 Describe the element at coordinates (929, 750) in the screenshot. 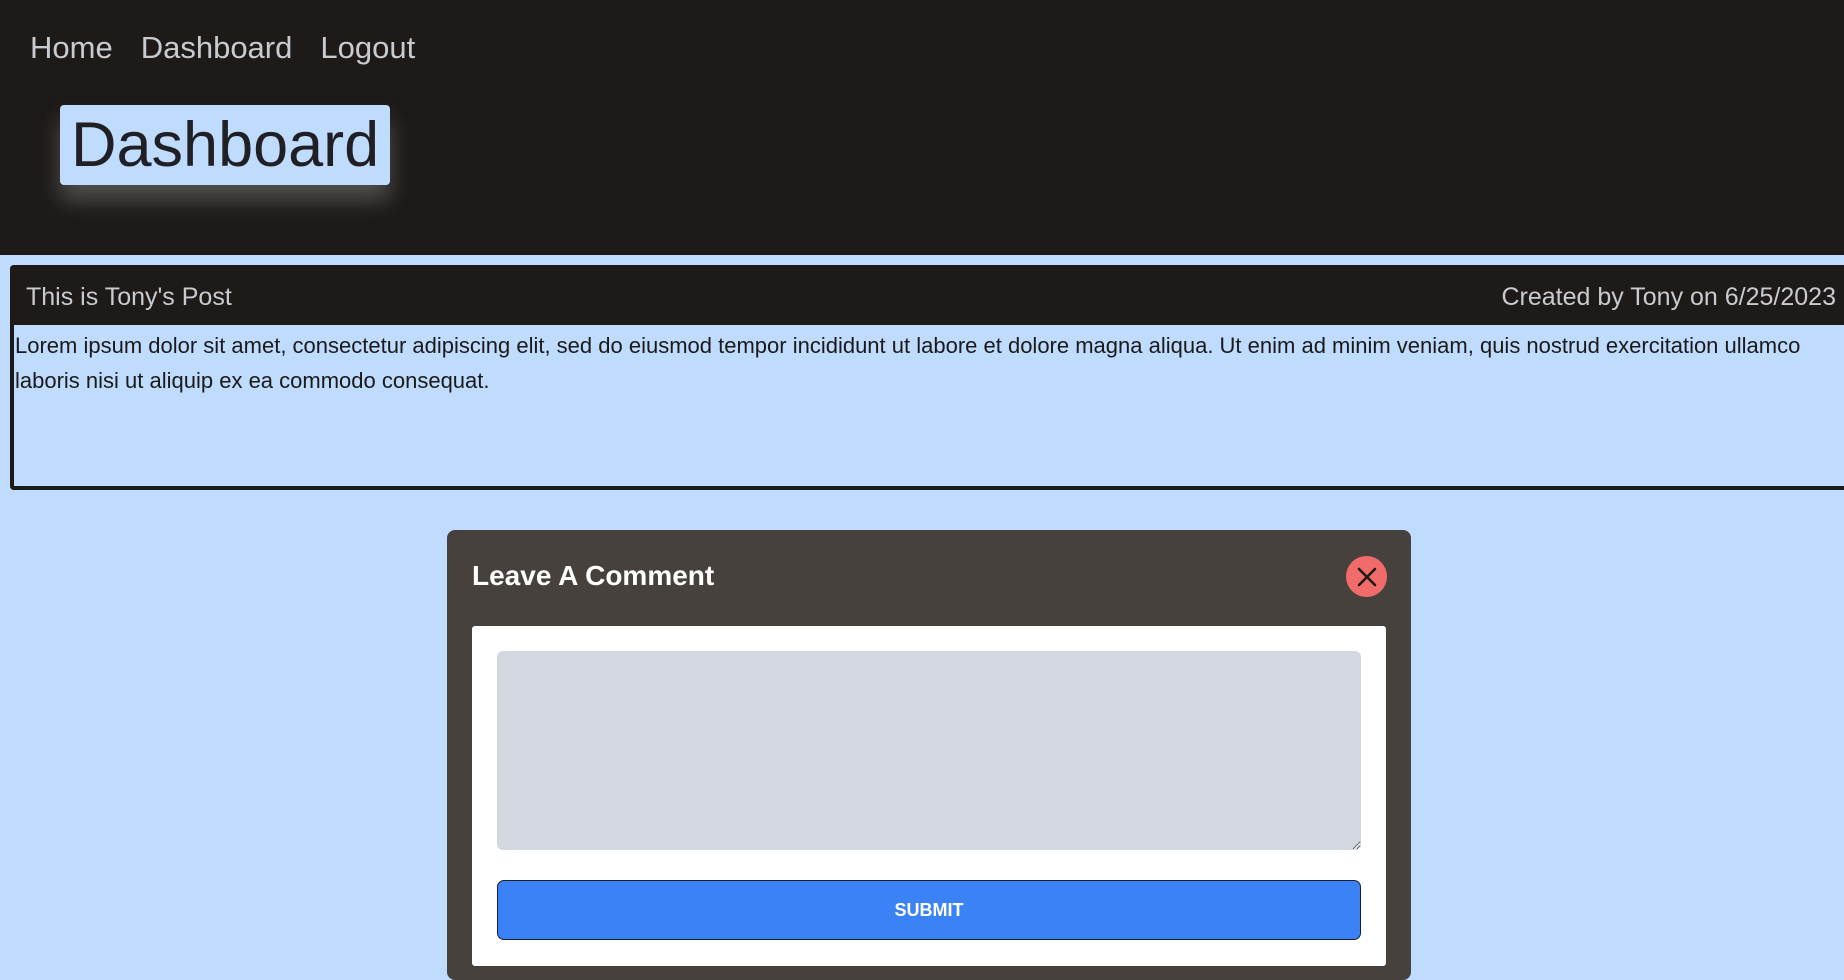

I see `comment-input` at that location.